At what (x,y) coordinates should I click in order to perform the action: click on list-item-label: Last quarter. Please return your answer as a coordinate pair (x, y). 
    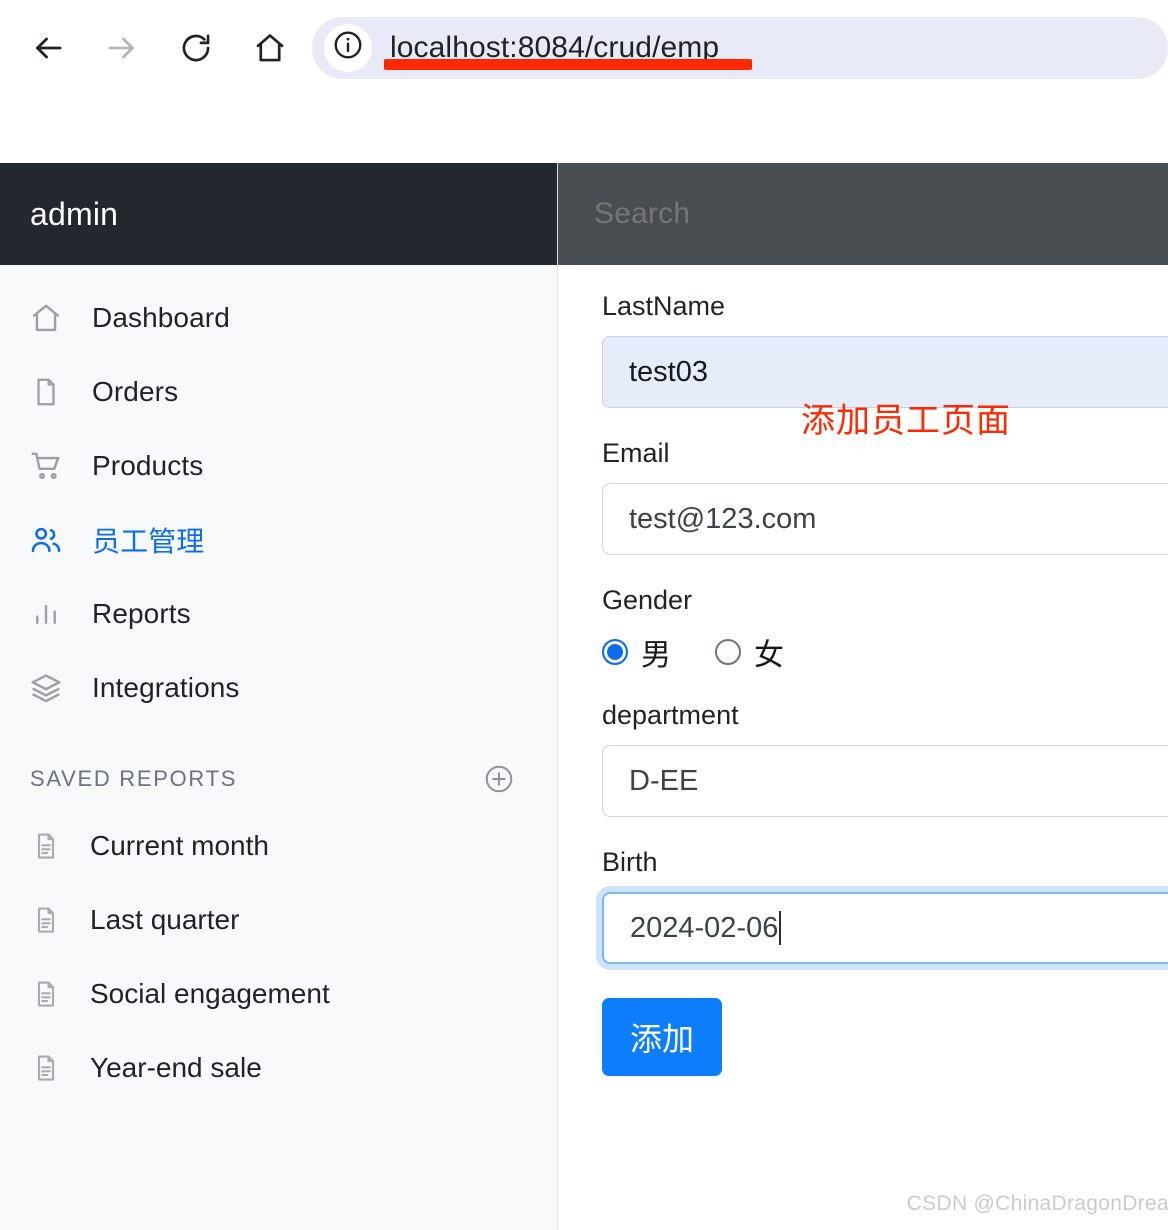
    Looking at the image, I should click on (165, 919).